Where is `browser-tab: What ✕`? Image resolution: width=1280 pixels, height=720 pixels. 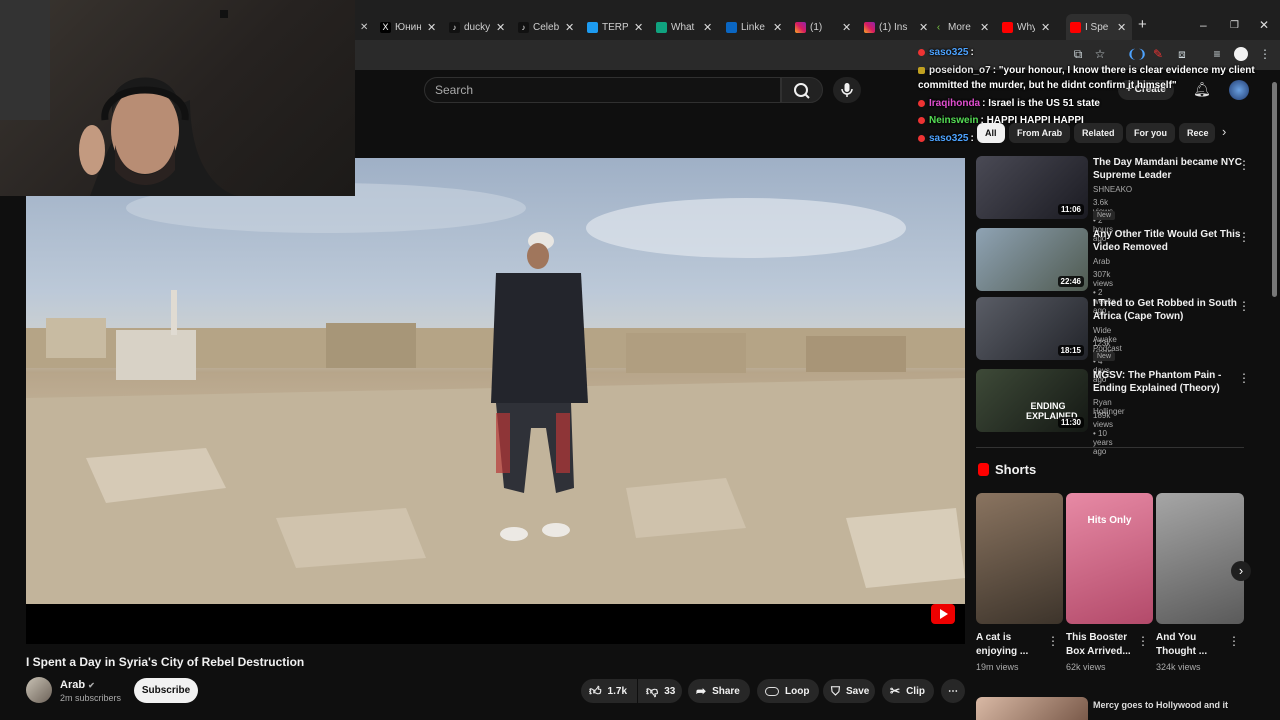 browser-tab: What ✕ is located at coordinates (684, 27).